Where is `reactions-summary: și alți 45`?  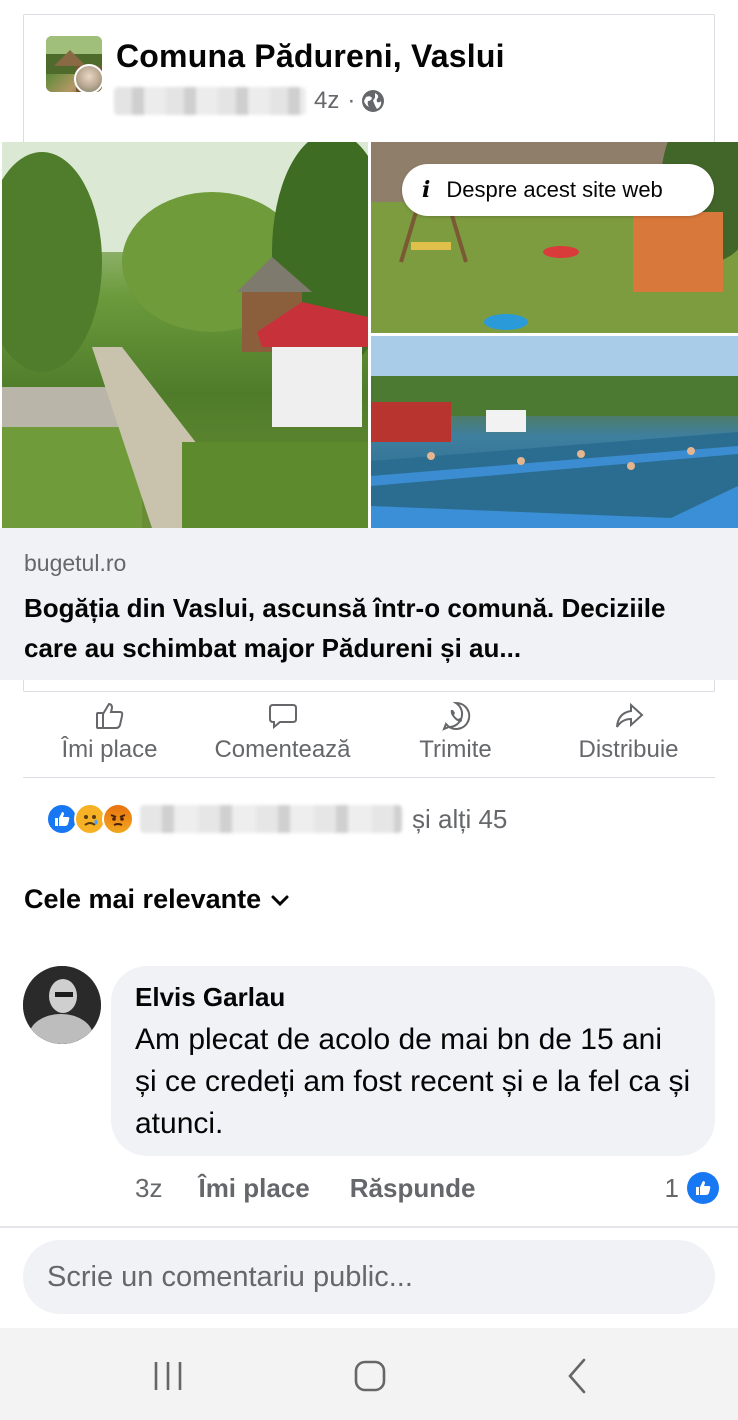 reactions-summary: și alți 45 is located at coordinates (276, 819).